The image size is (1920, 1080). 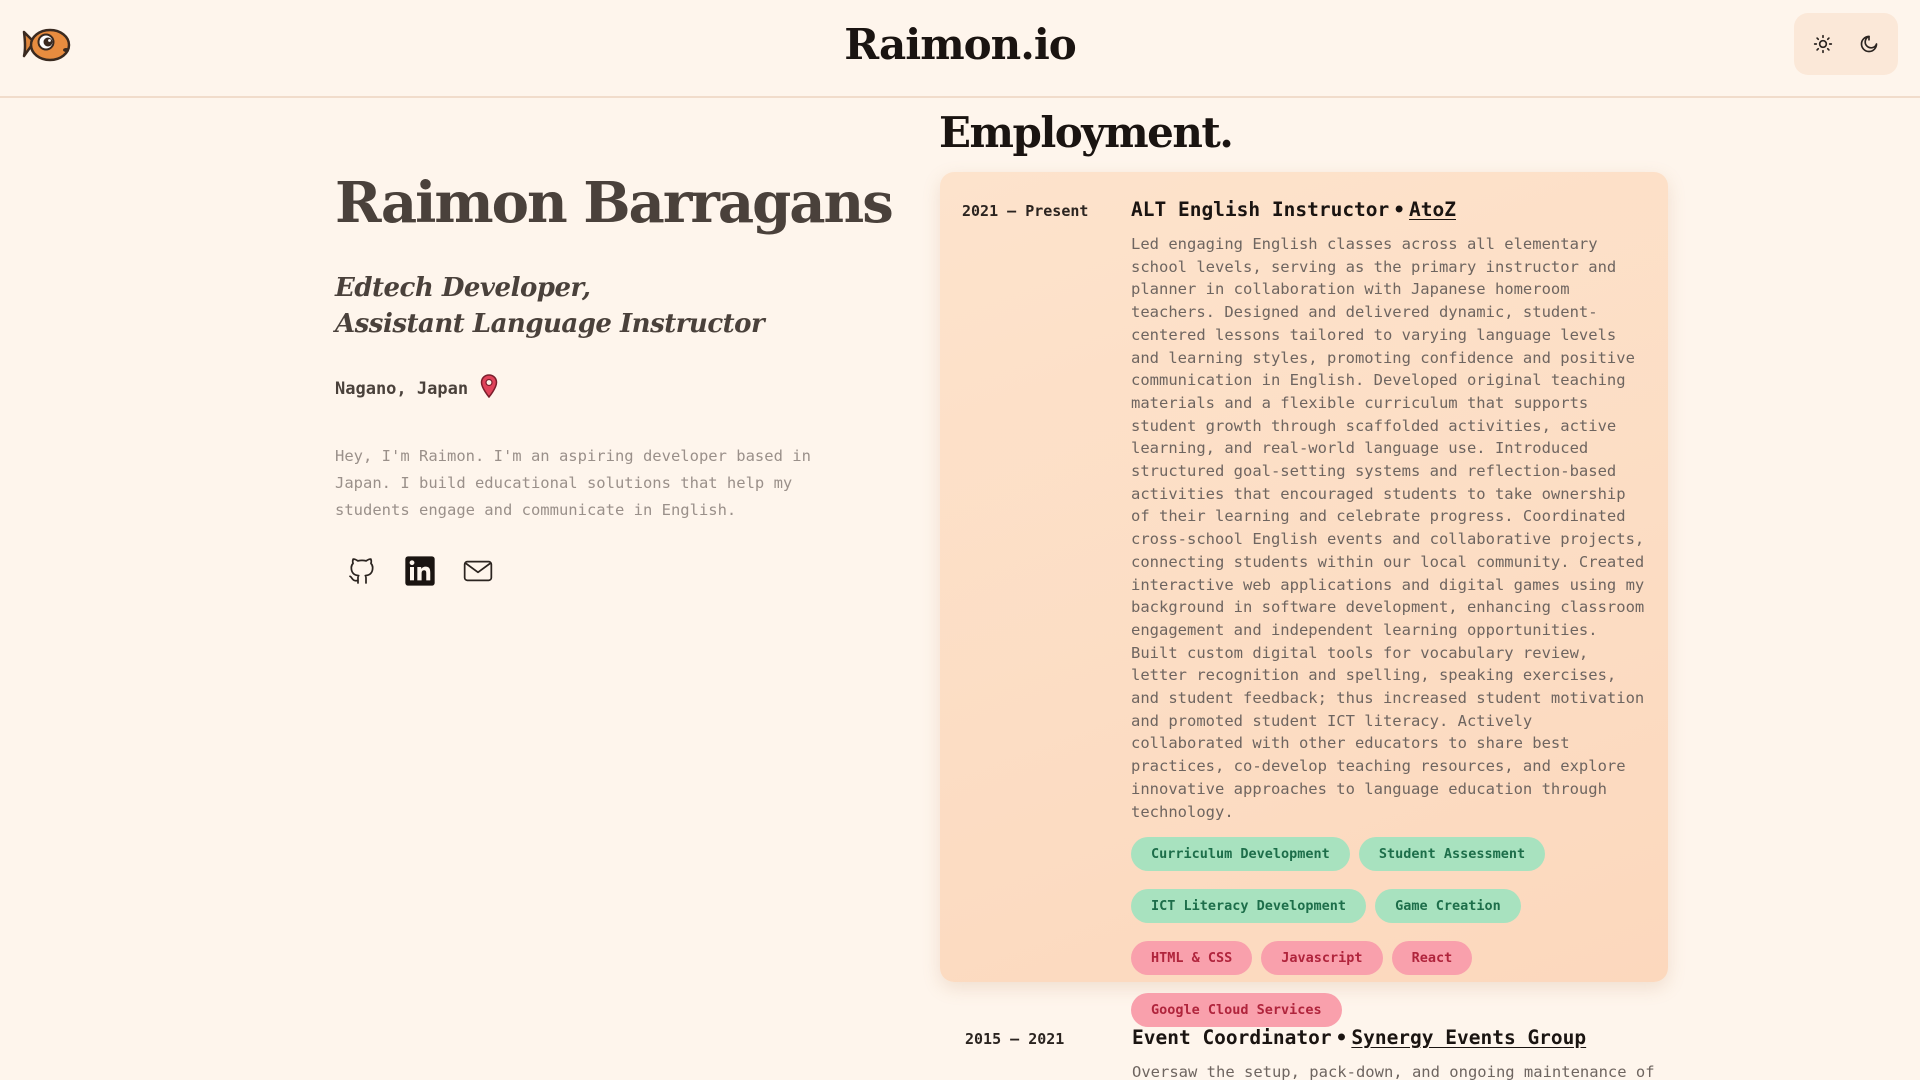 I want to click on tech-tag: HTML & CSS, so click(x=1192, y=958).